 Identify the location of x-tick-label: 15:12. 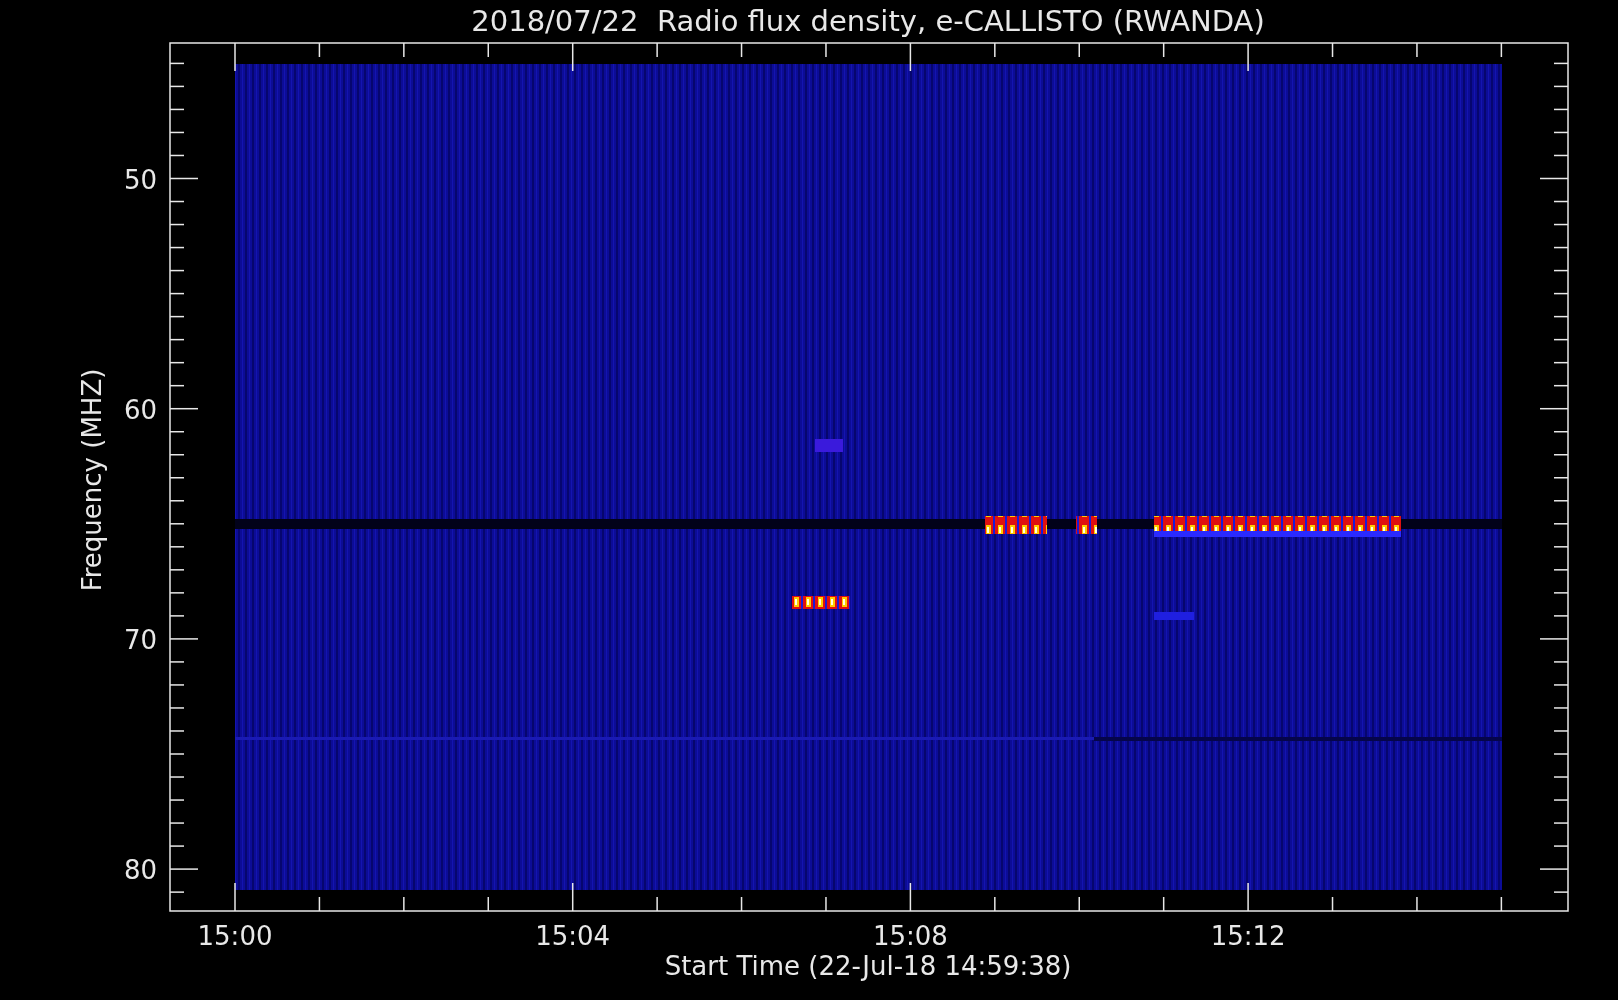
(1248, 936).